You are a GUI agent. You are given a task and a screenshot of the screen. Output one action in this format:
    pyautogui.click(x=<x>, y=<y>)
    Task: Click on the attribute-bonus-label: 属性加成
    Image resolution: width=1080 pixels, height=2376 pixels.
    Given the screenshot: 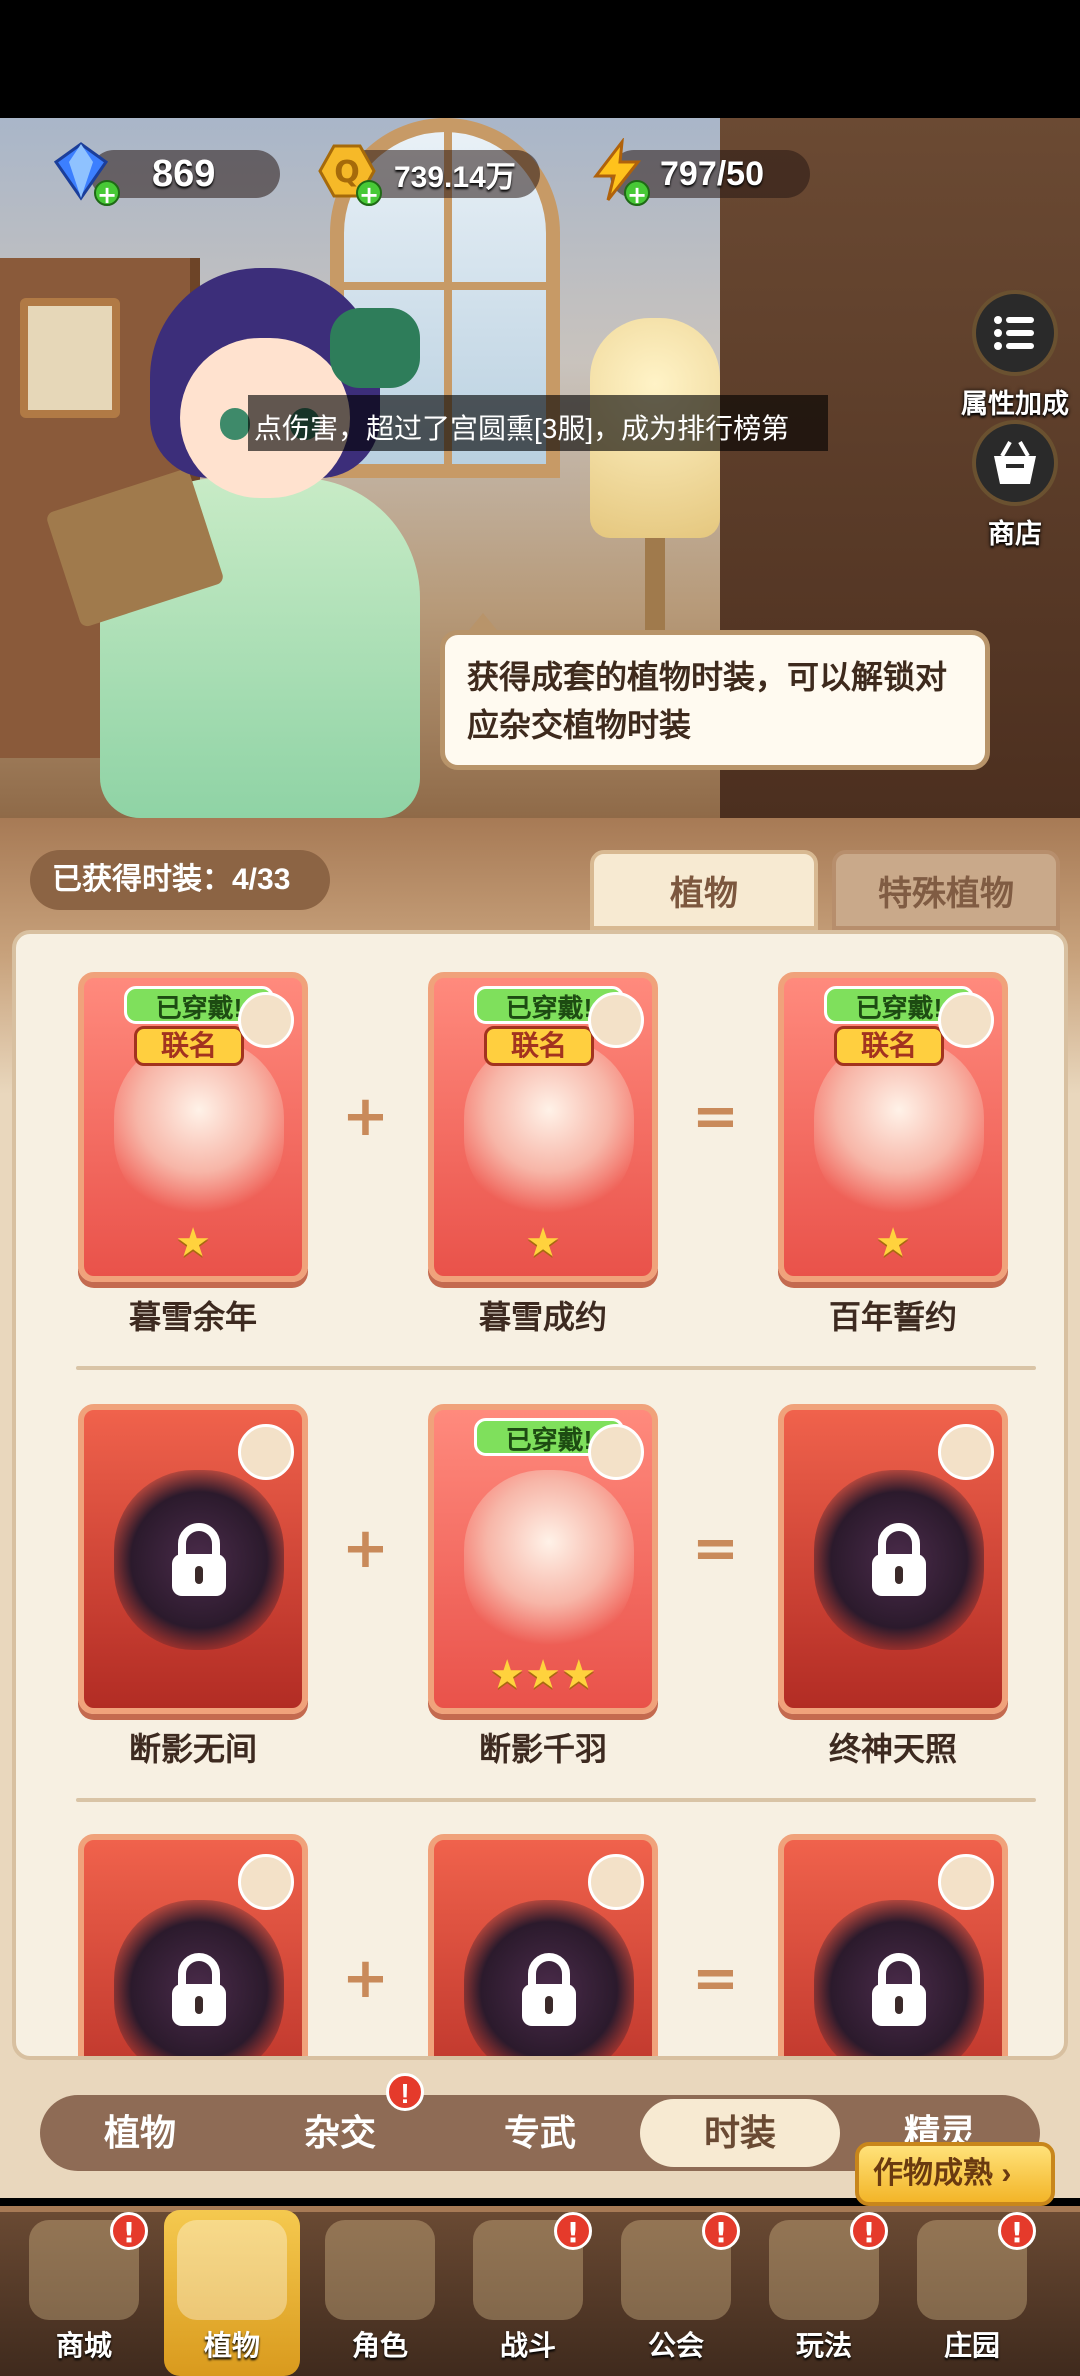 What is the action you would take?
    pyautogui.click(x=1015, y=404)
    